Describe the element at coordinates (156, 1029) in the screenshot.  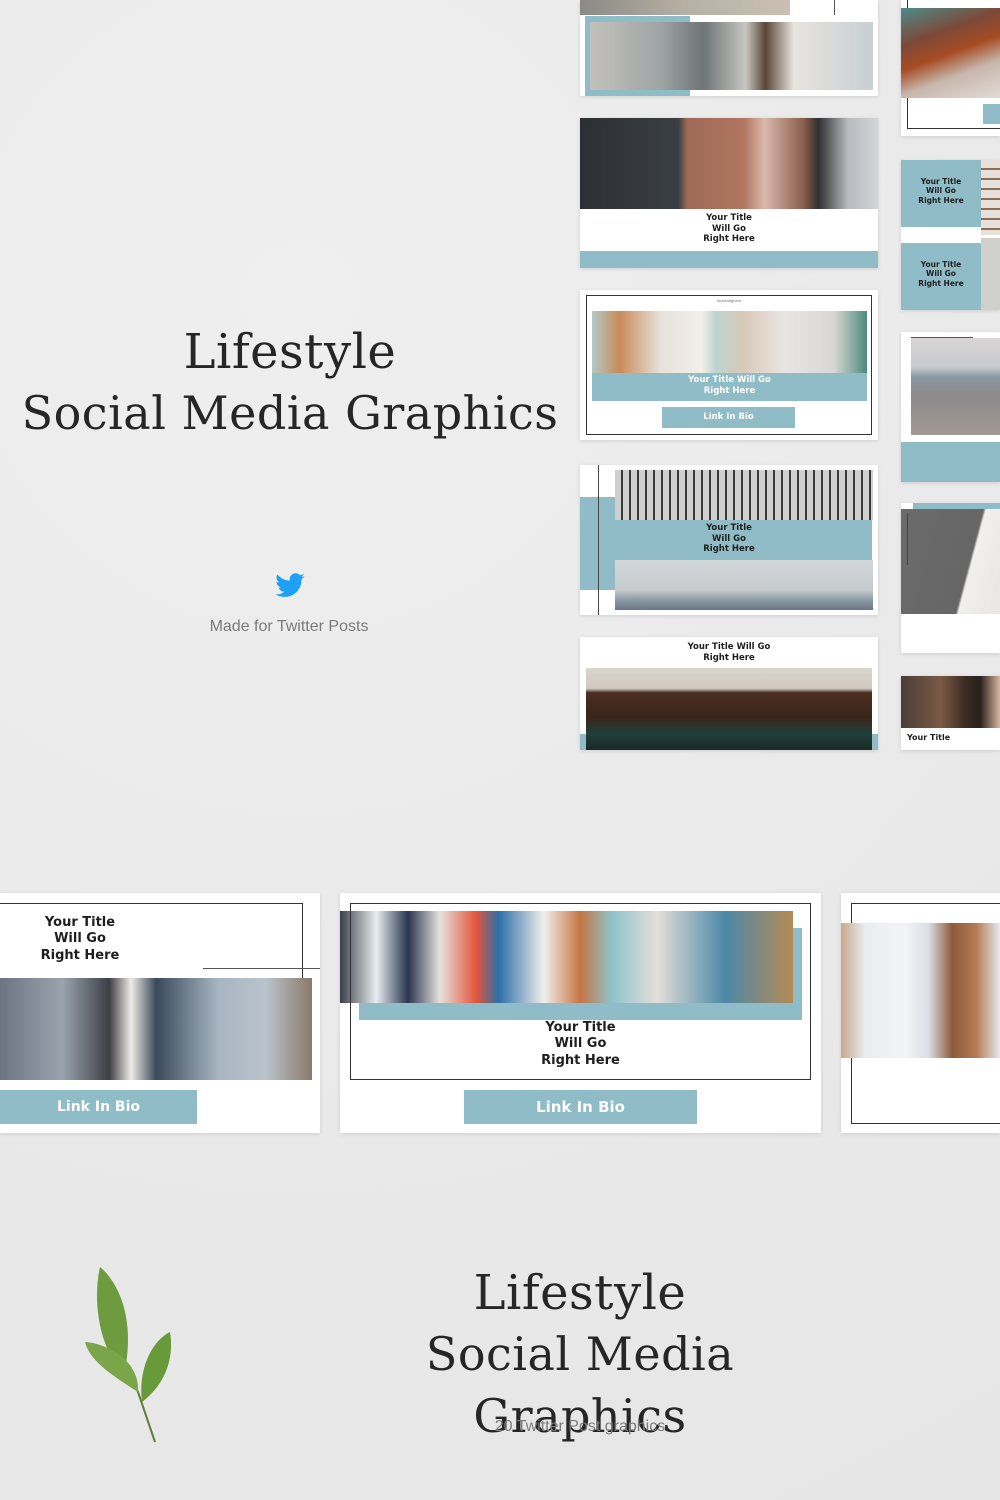
I see `photo-hat-woman` at that location.